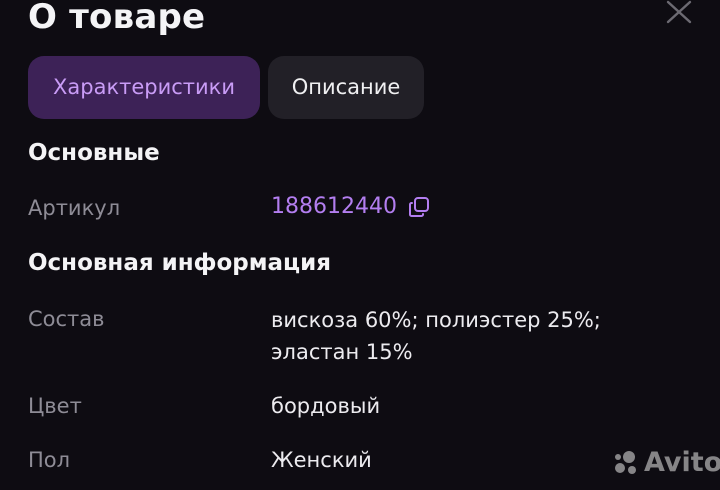 The height and width of the screenshot is (490, 720). What do you see at coordinates (419, 207) in the screenshot?
I see `copy-icon` at bounding box center [419, 207].